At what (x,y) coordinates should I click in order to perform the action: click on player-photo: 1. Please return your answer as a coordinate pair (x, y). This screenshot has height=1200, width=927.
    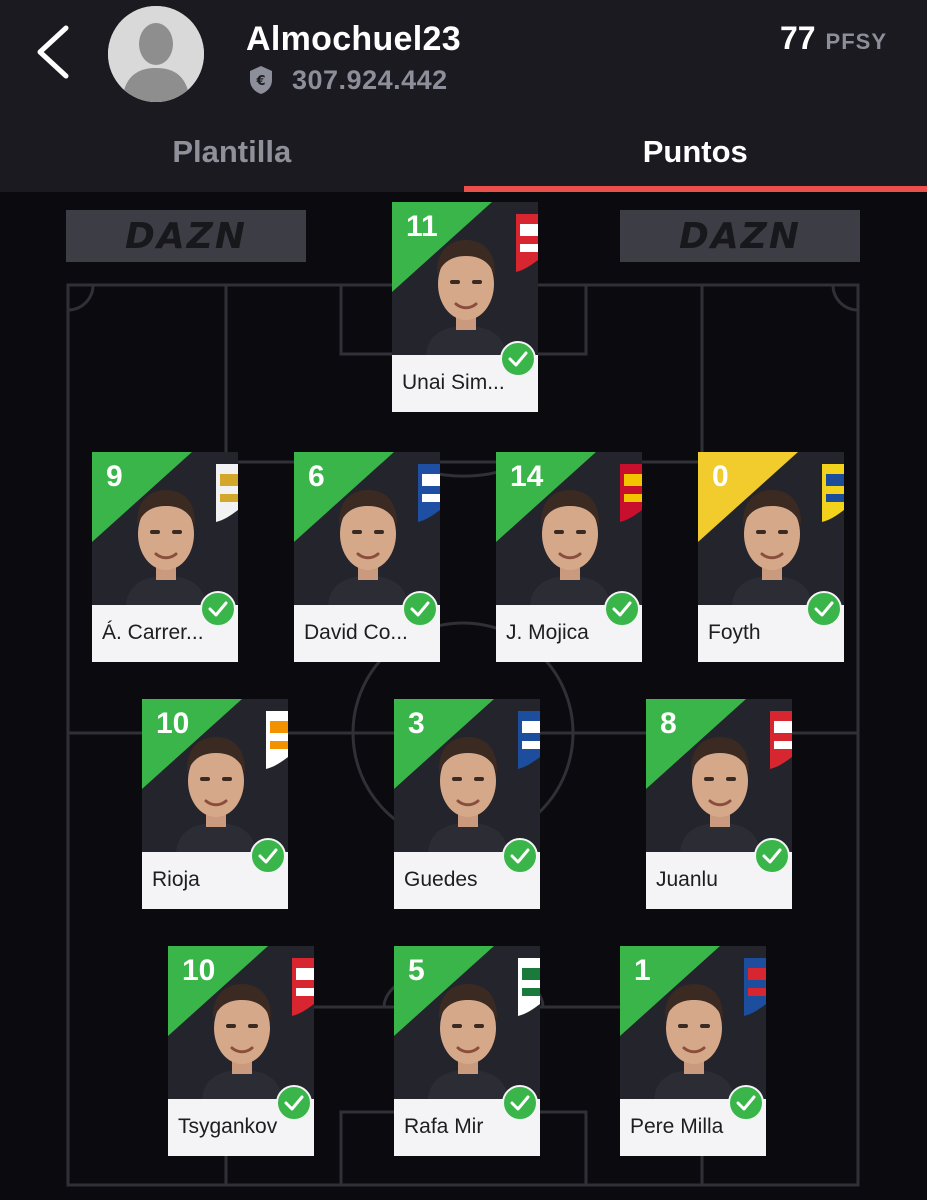
    Looking at the image, I should click on (693, 1022).